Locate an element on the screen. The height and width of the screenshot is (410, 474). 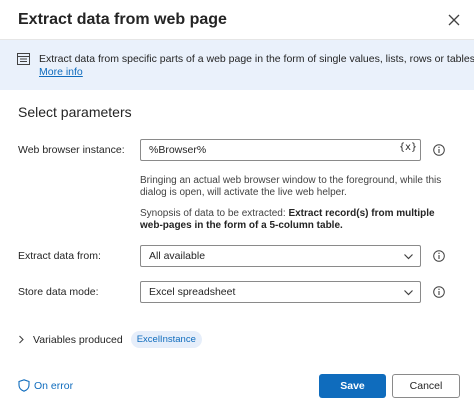
variables-produced-label: Variables produced is located at coordinates (78, 339).